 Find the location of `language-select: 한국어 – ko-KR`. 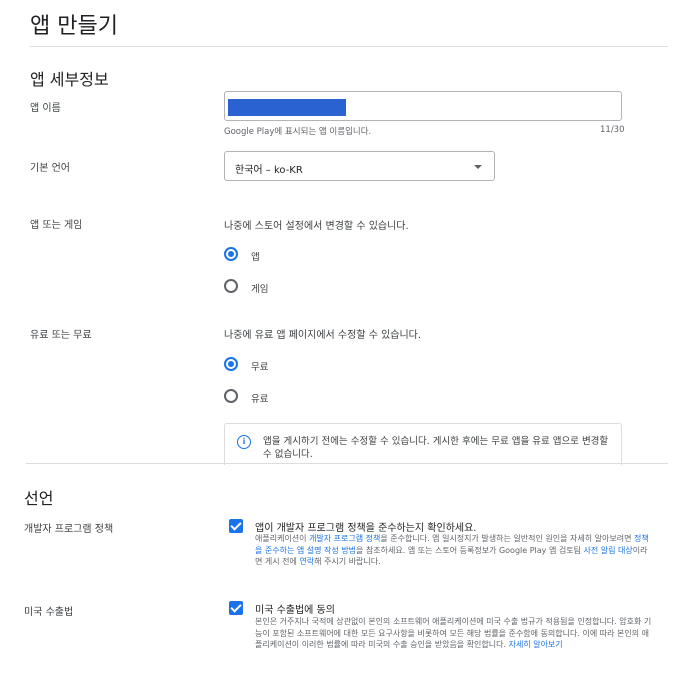

language-select: 한국어 – ko-KR is located at coordinates (359, 166).